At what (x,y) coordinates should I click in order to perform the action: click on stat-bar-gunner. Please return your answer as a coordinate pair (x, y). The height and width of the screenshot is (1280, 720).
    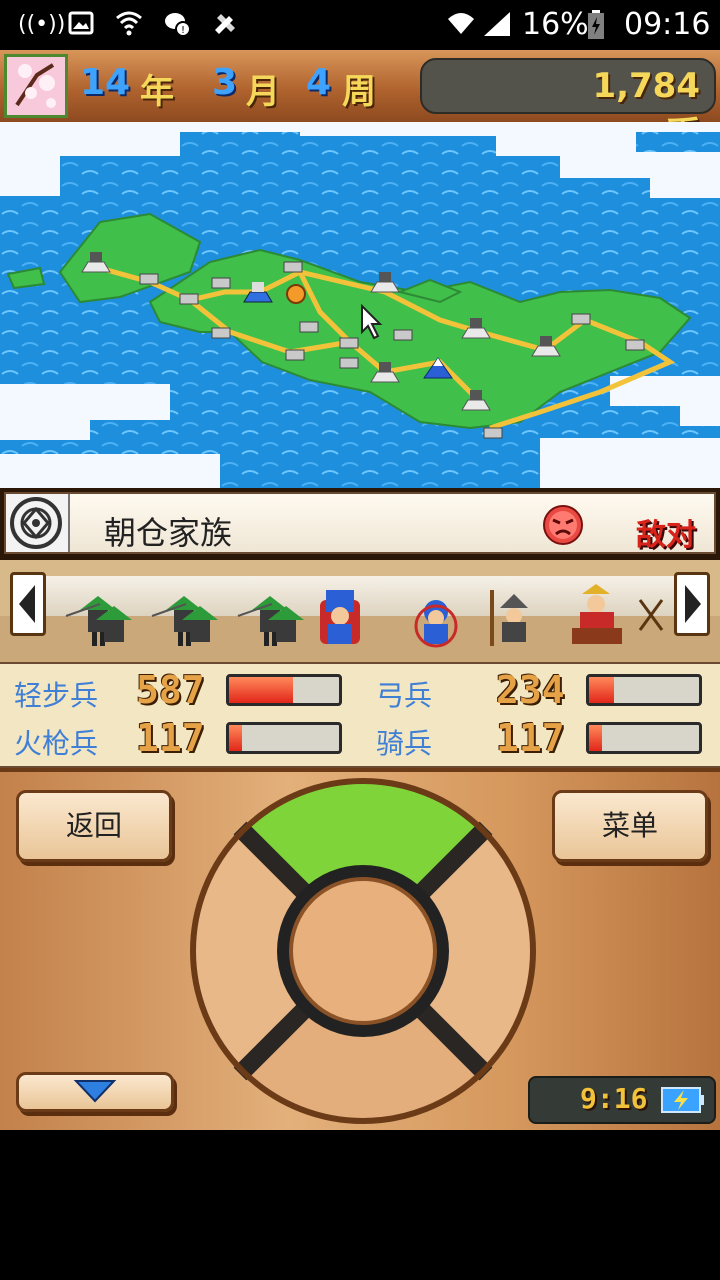
    Looking at the image, I should click on (284, 738).